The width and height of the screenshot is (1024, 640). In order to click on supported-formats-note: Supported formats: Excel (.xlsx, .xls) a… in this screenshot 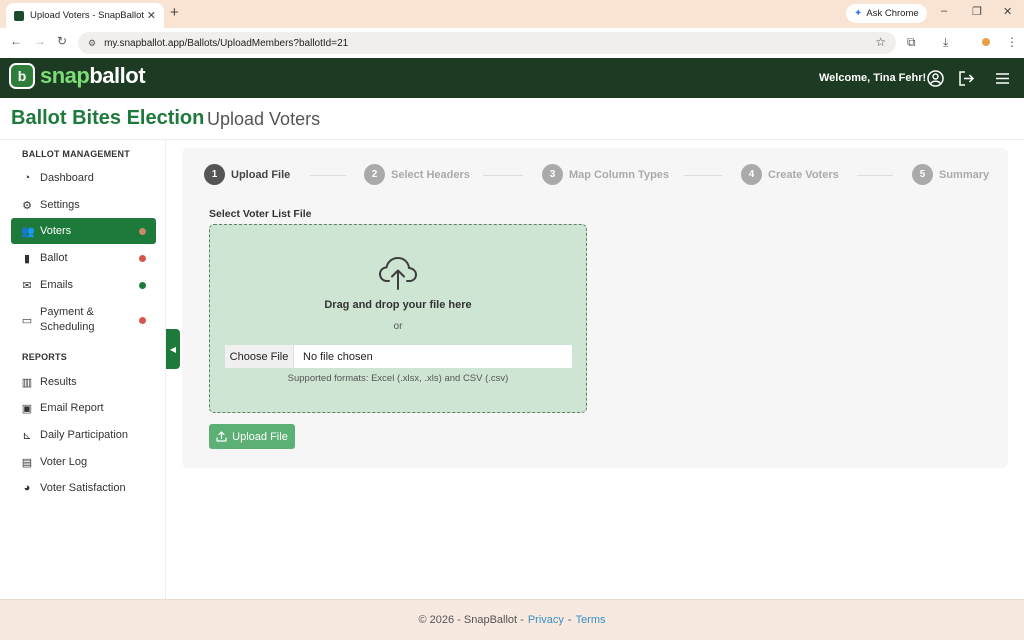, I will do `click(398, 378)`.